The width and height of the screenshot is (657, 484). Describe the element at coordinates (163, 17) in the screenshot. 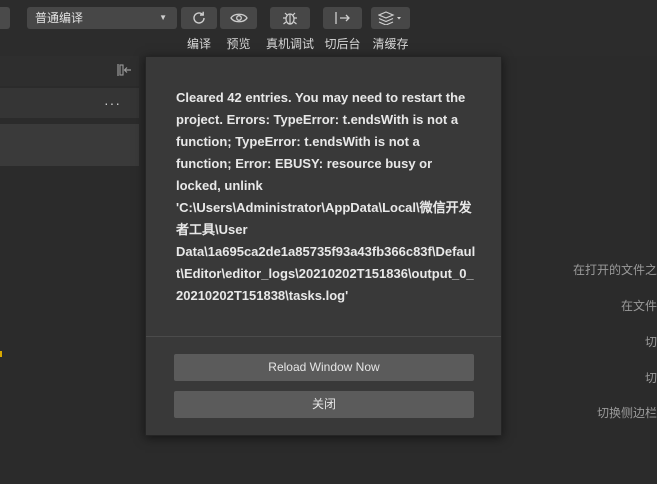

I see `chevron-down-icon: ▼` at that location.